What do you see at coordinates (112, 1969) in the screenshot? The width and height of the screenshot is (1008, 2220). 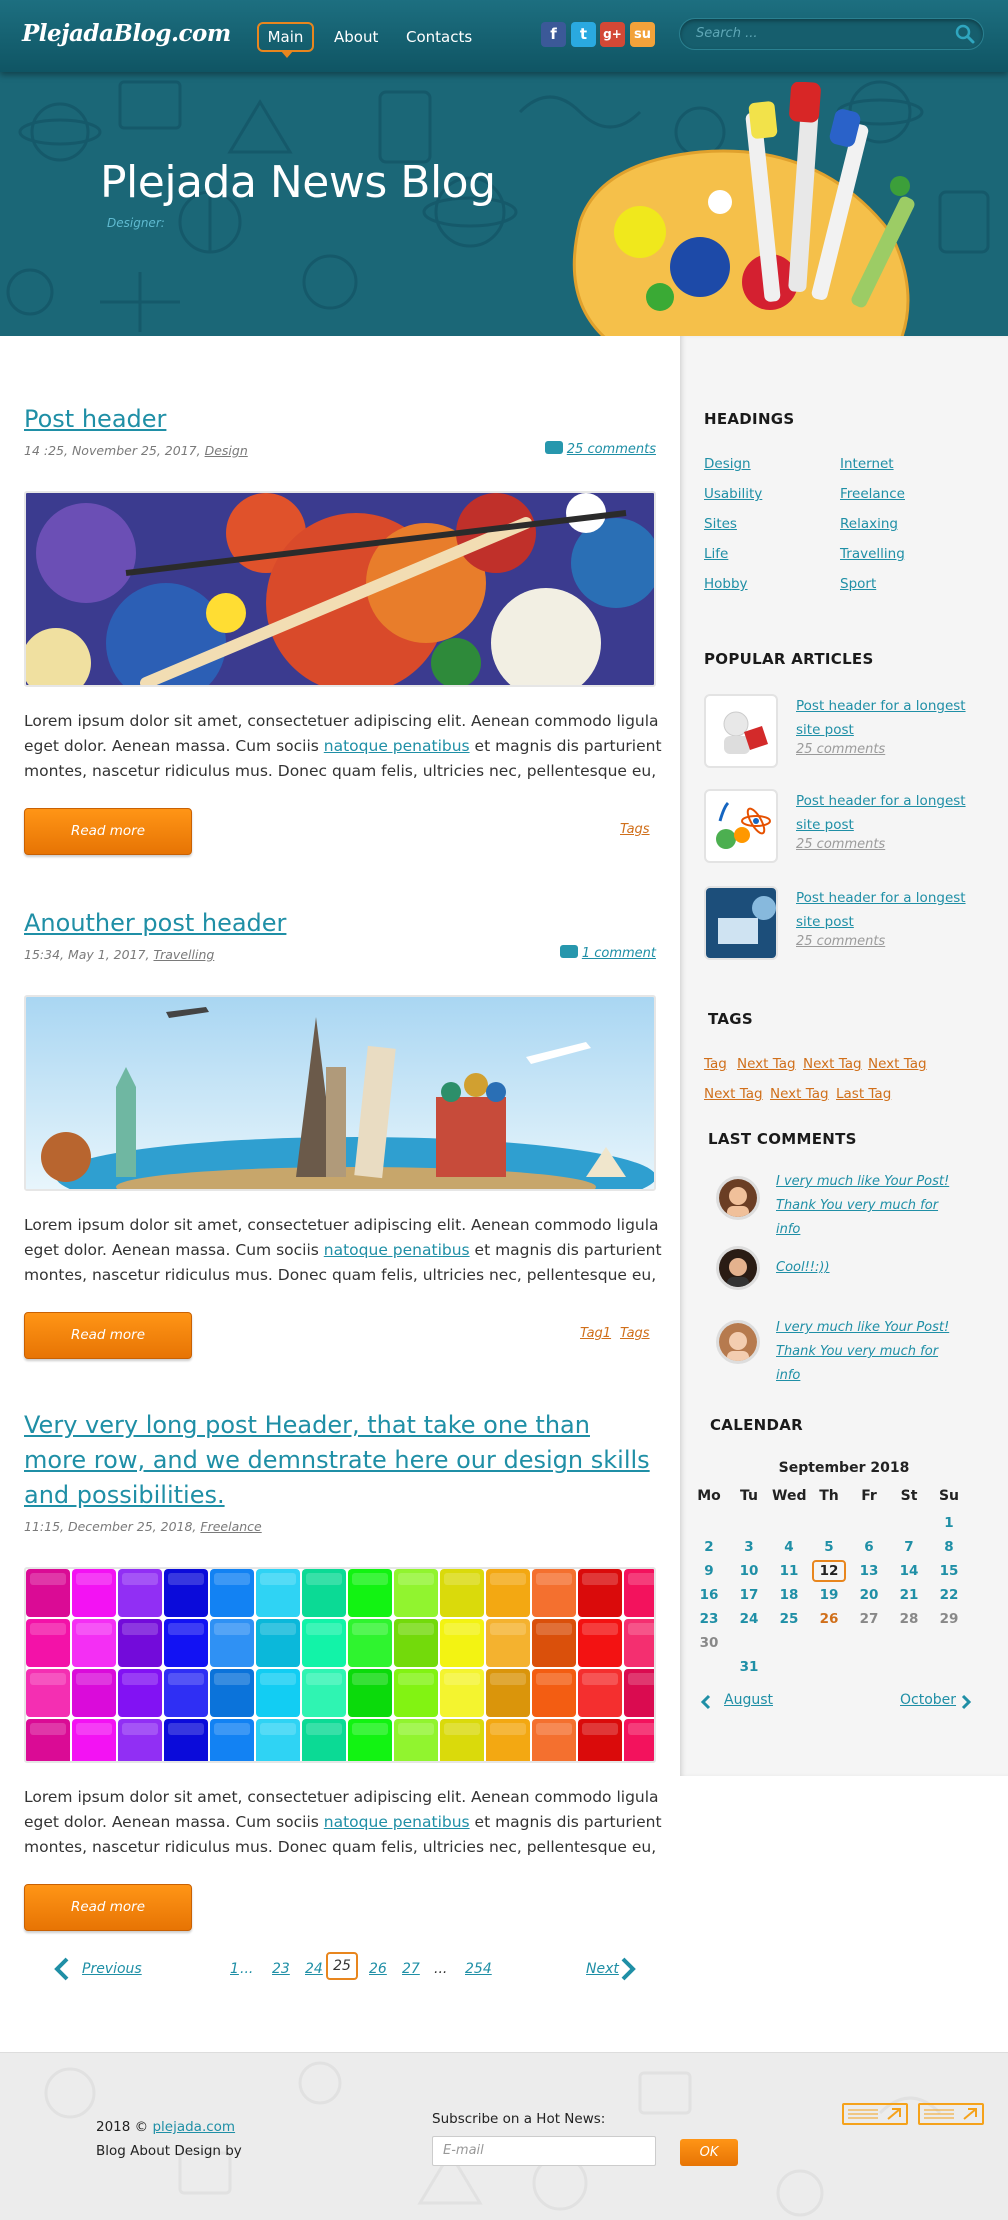 I see `previous-page-link: Previous` at bounding box center [112, 1969].